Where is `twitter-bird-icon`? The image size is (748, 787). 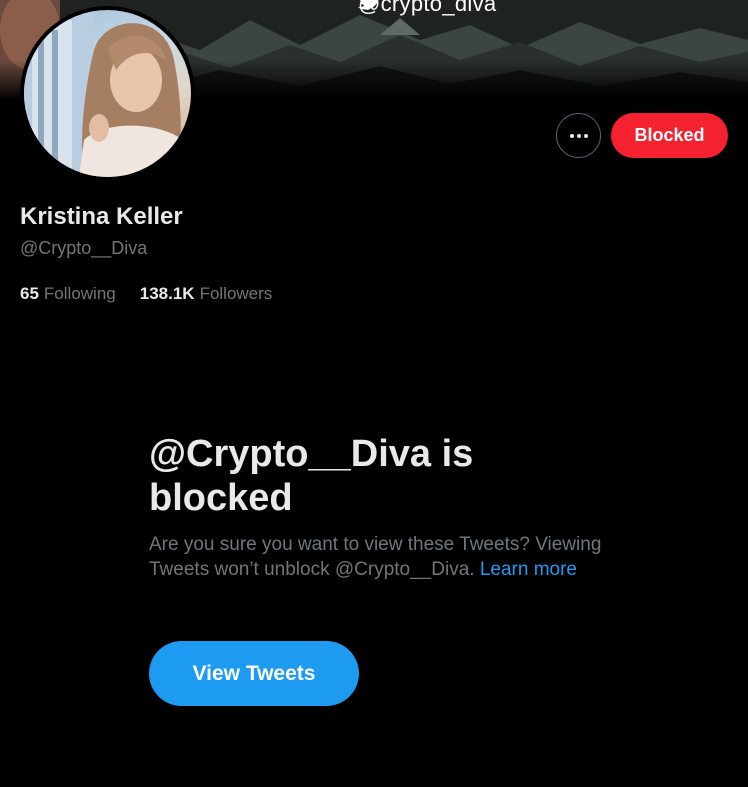 twitter-bird-icon is located at coordinates (368, 5).